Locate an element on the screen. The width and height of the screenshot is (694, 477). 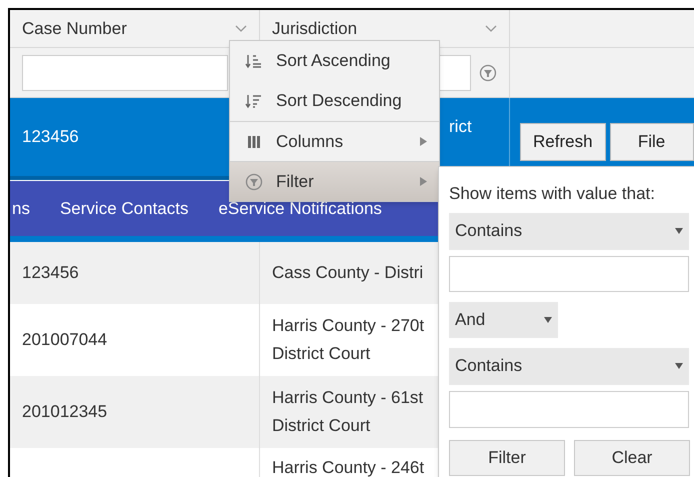
sort-descending-icon is located at coordinates (254, 101).